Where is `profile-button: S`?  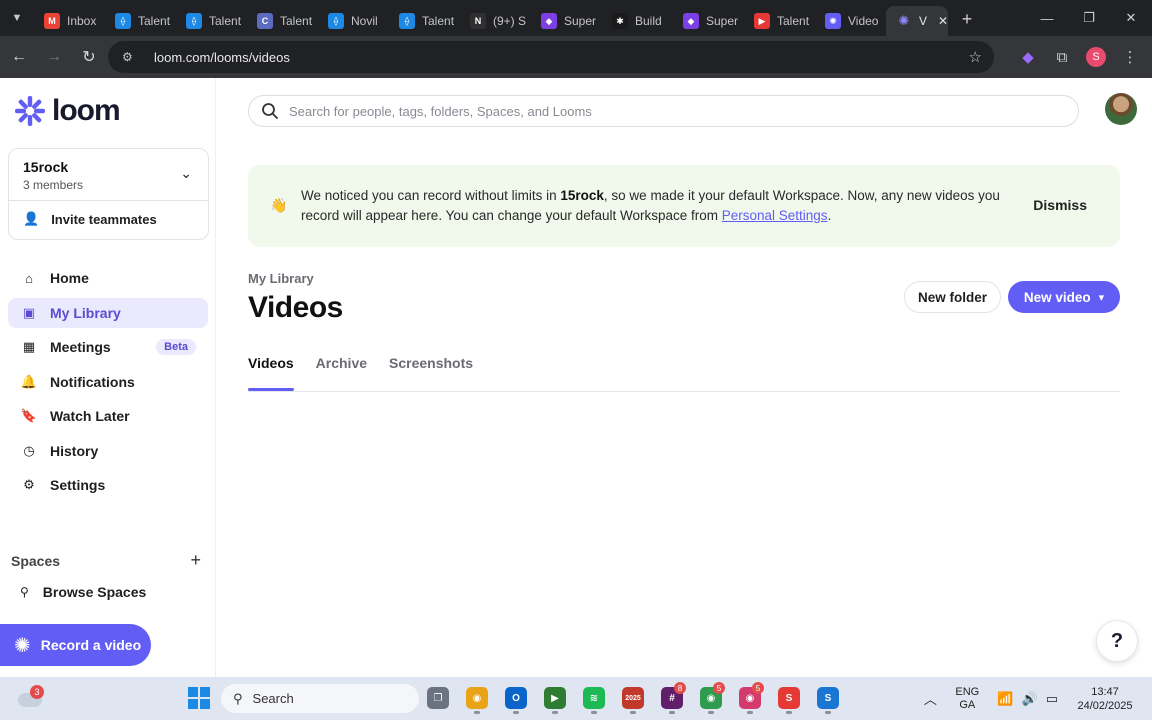 profile-button: S is located at coordinates (1096, 57).